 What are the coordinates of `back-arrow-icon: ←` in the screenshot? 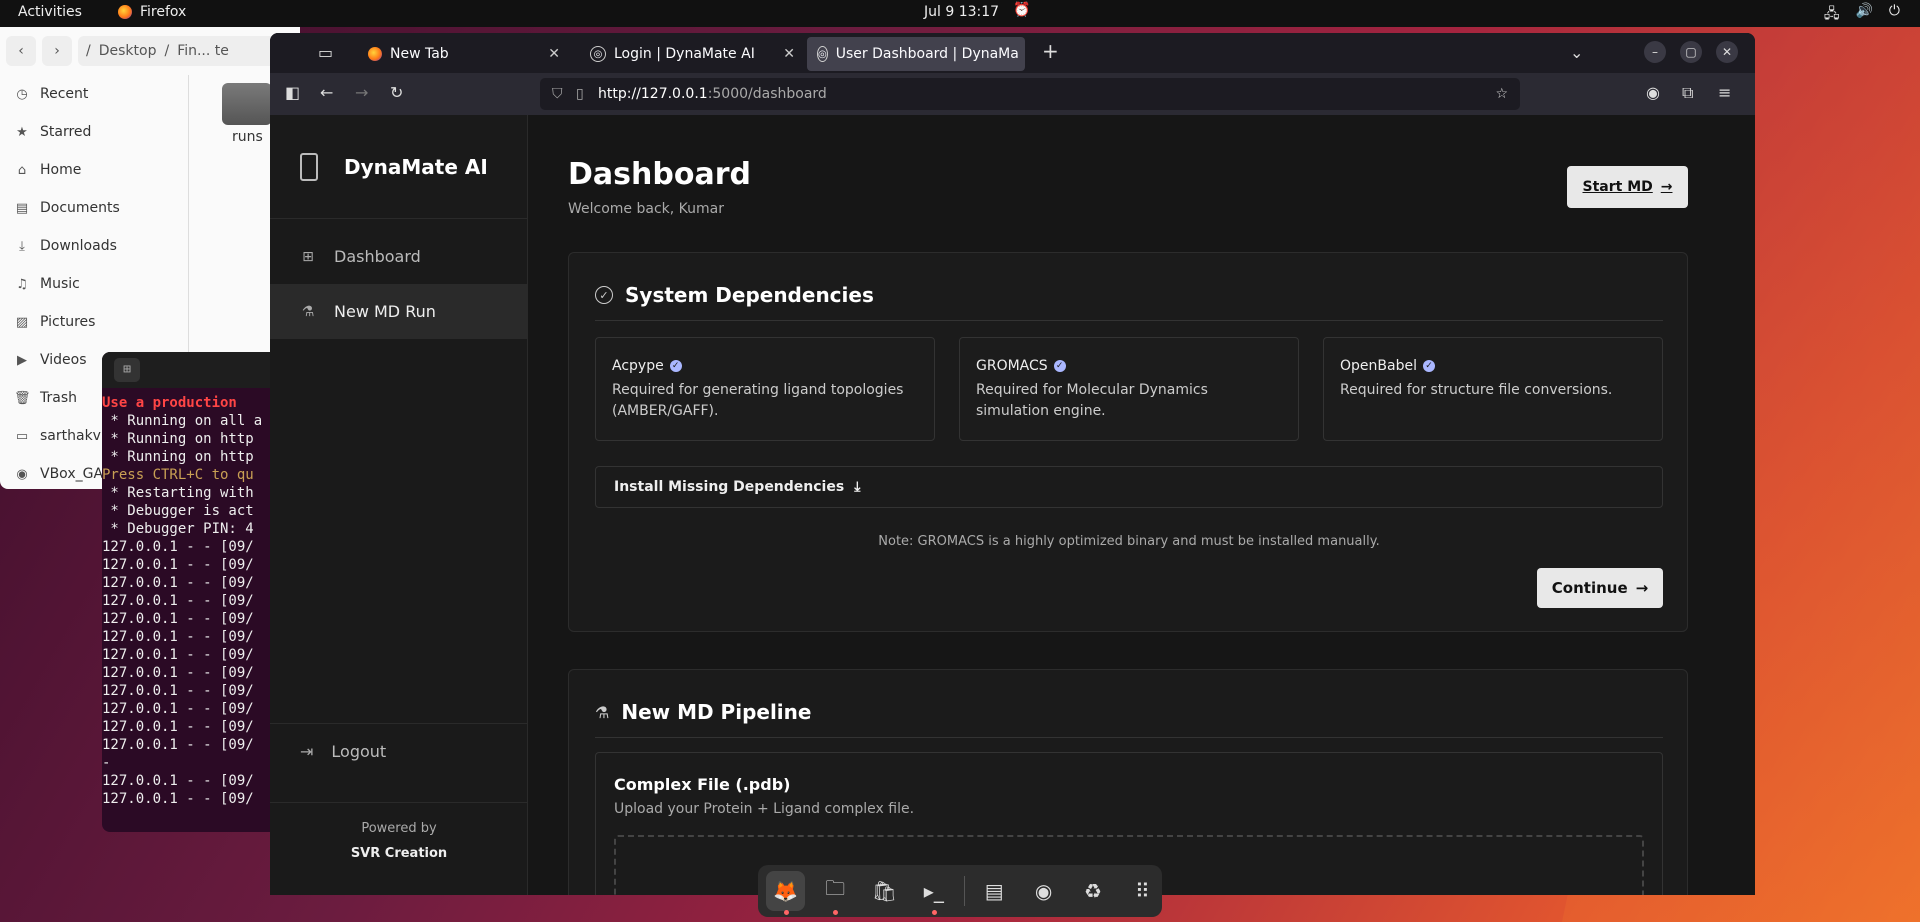 It's located at (326, 92).